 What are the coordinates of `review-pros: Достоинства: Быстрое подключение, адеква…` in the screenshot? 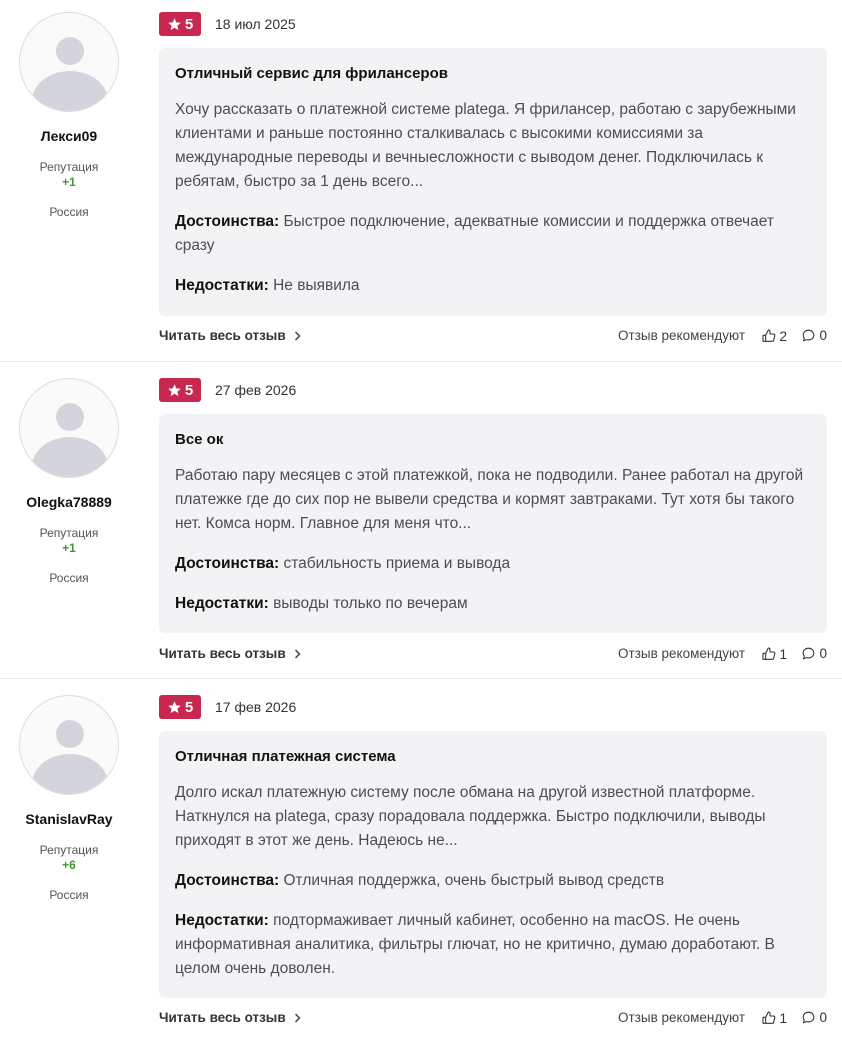 It's located at (493, 234).